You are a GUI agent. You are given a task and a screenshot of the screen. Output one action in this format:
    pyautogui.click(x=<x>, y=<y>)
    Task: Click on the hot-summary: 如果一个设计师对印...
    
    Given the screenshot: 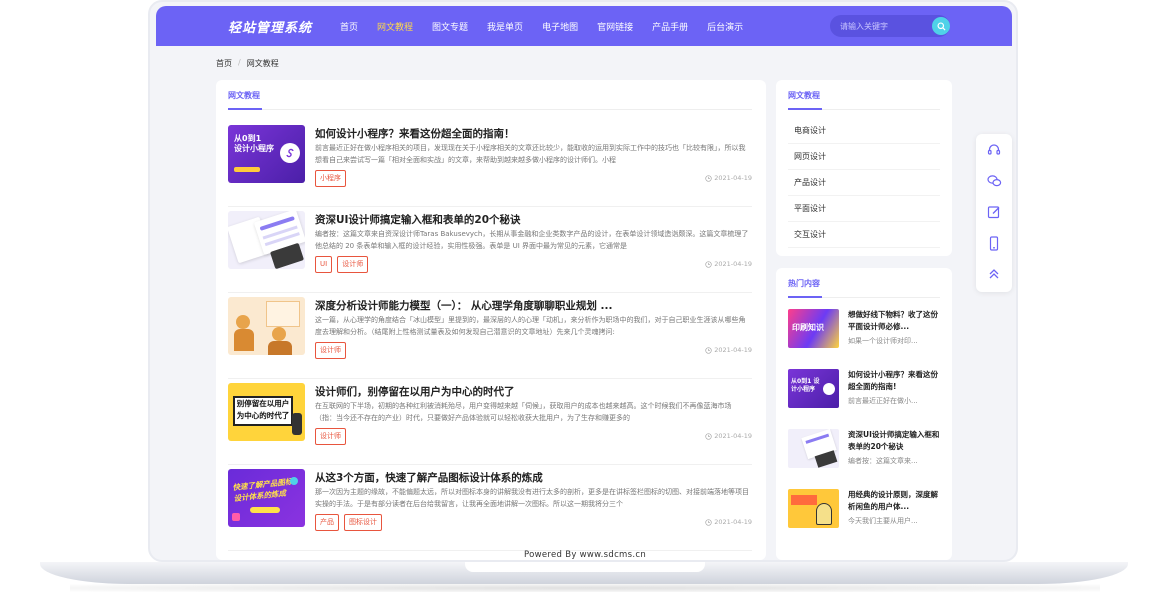 What is the action you would take?
    pyautogui.click(x=883, y=341)
    